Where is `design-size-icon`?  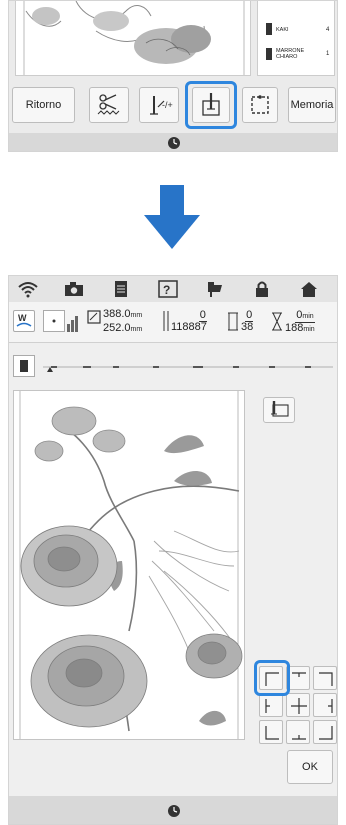 design-size-icon is located at coordinates (94, 317).